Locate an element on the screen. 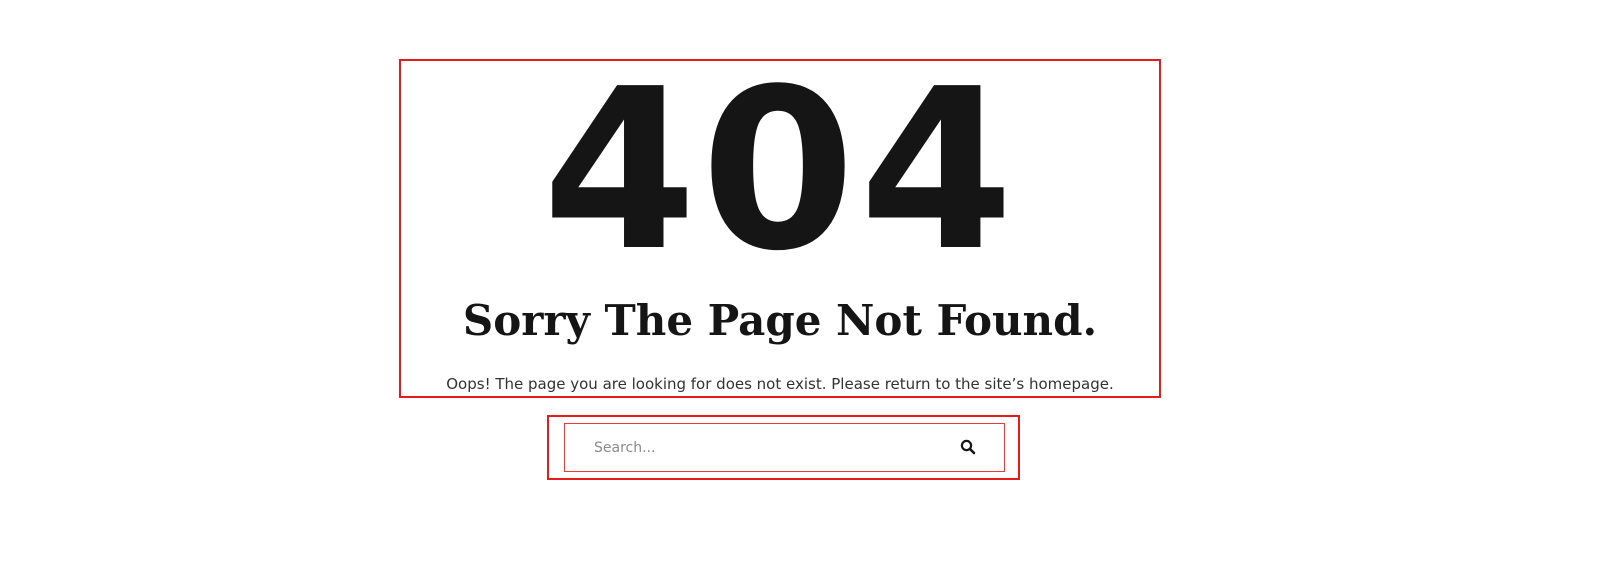 The width and height of the screenshot is (1599, 562). search-input is located at coordinates (755, 447).